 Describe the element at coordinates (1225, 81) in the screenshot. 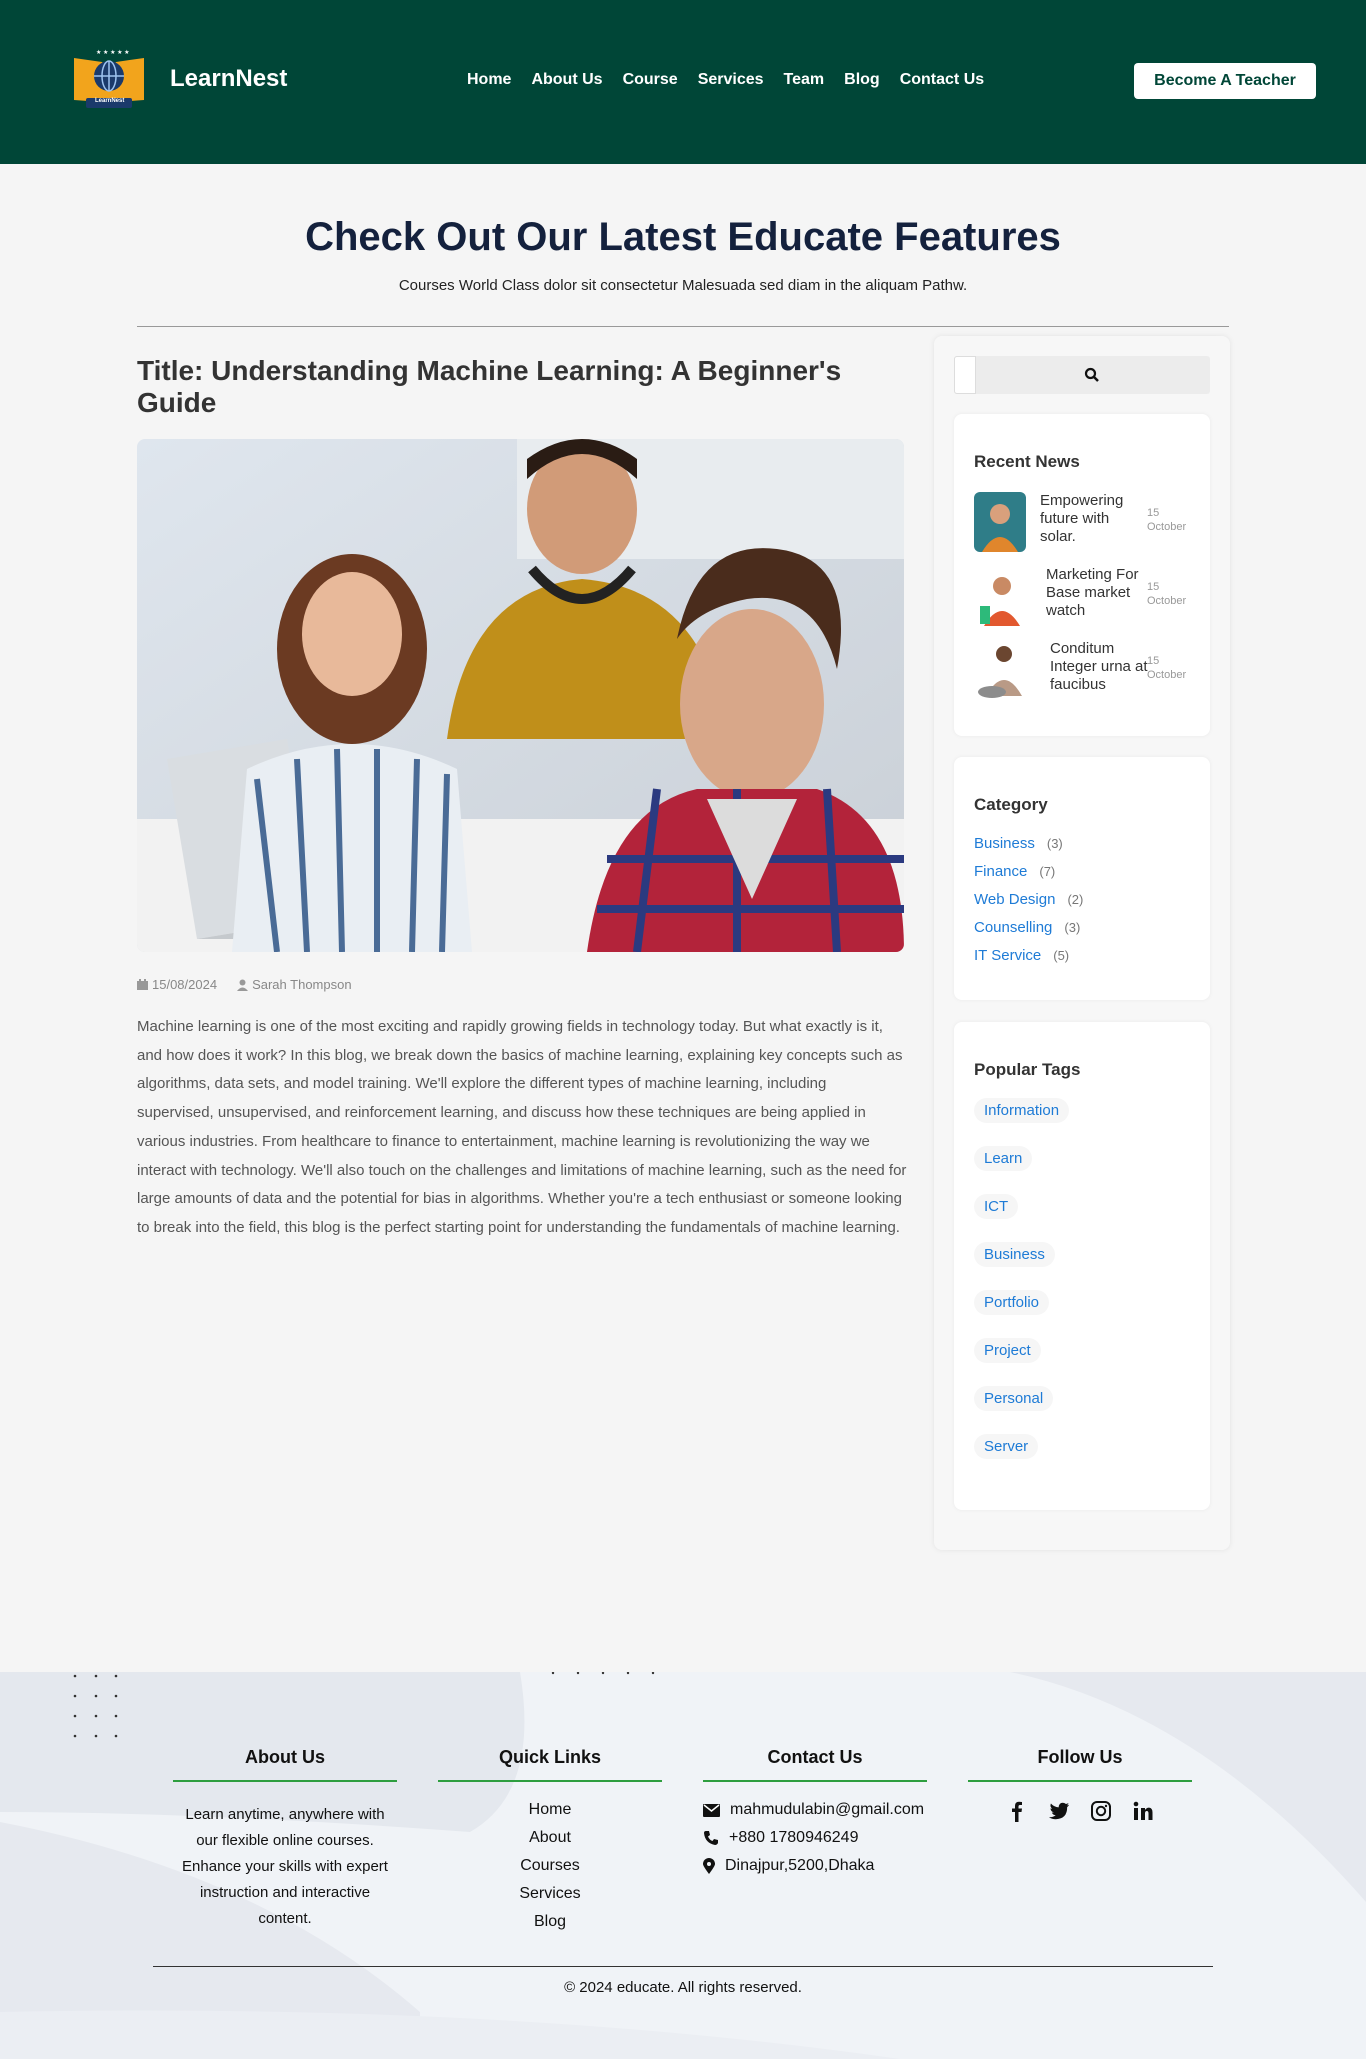

I see `become-teacher-button: Become A Teacher` at that location.